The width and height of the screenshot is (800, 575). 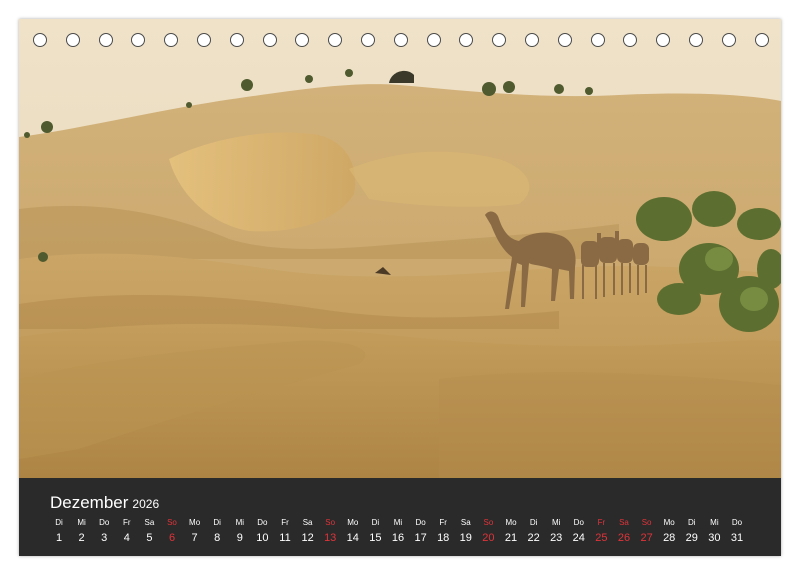 What do you see at coordinates (465, 538) in the screenshot?
I see `day-number: 19` at bounding box center [465, 538].